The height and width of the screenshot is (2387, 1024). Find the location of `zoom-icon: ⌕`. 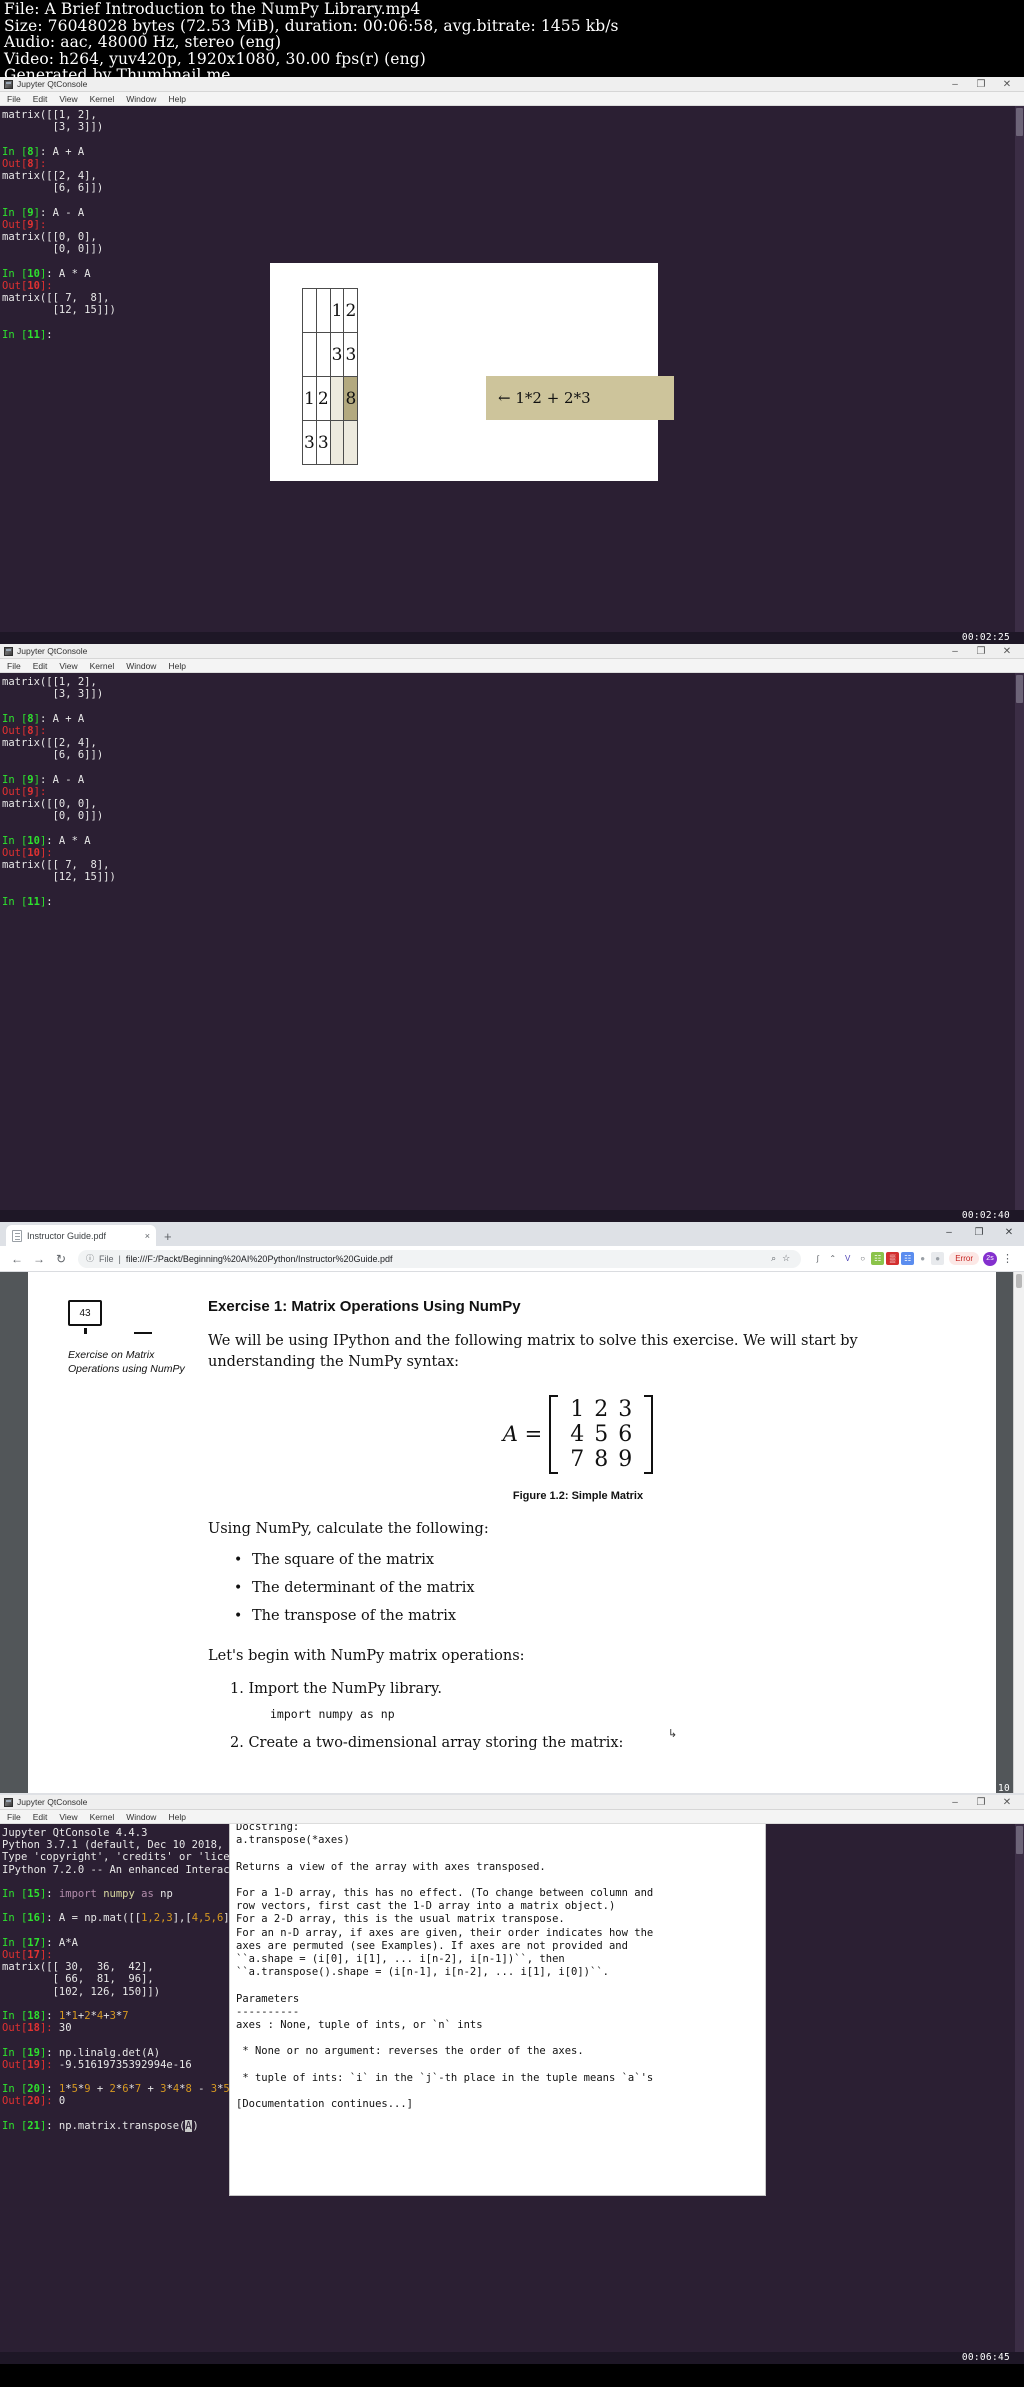

zoom-icon: ⌕ is located at coordinates (773, 1258).